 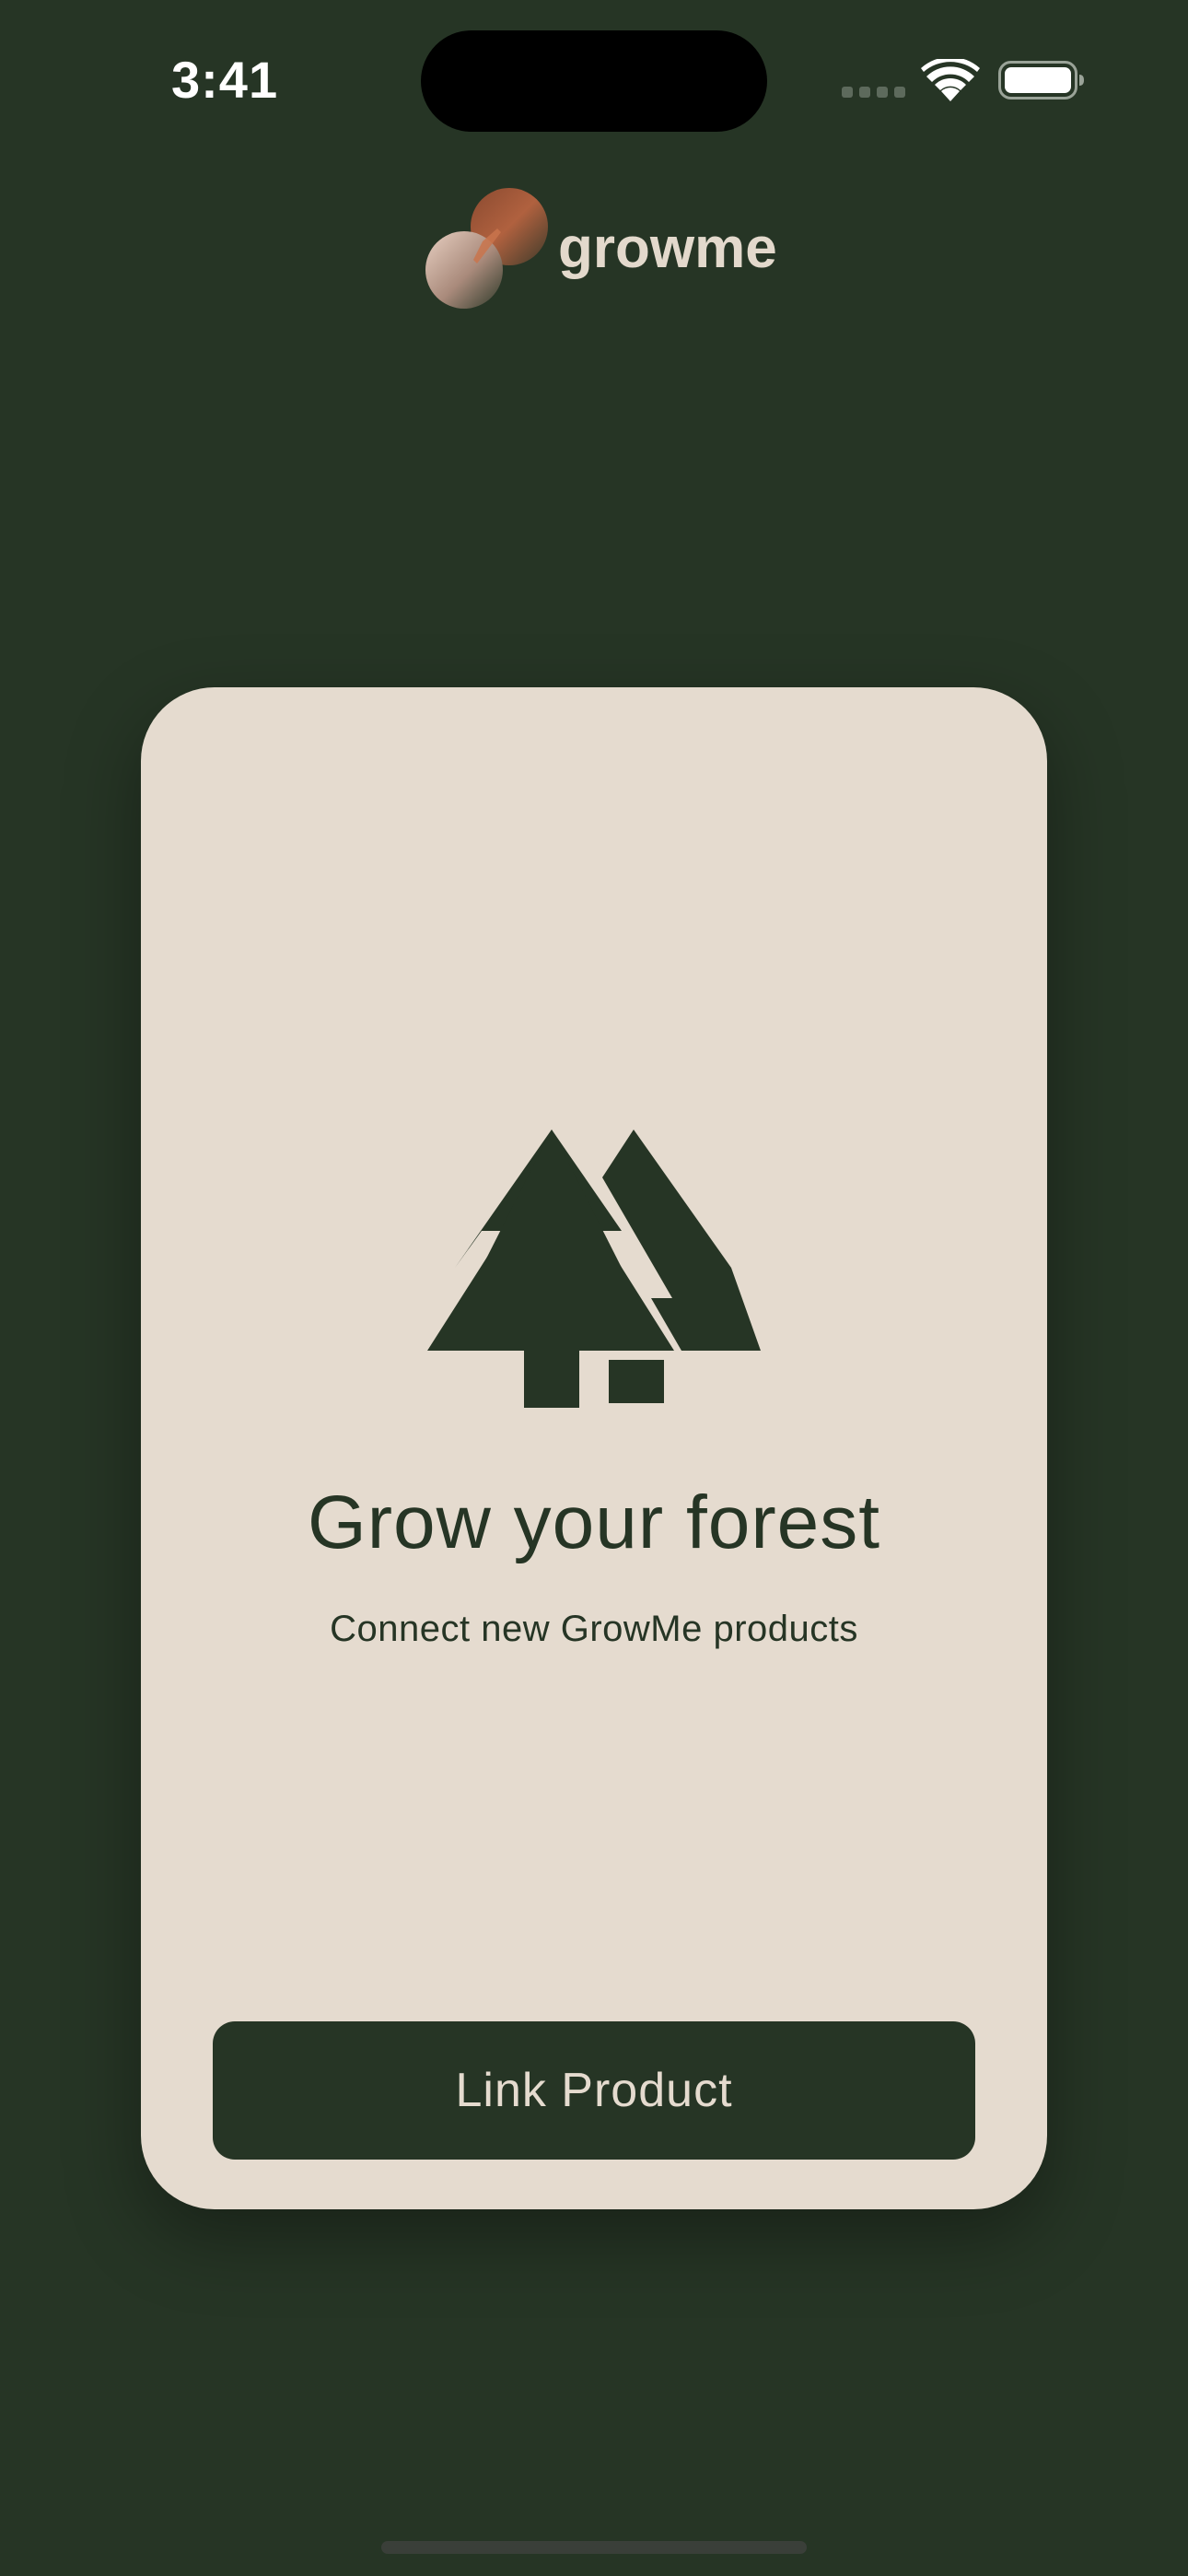 I want to click on dynamic-island, so click(x=594, y=81).